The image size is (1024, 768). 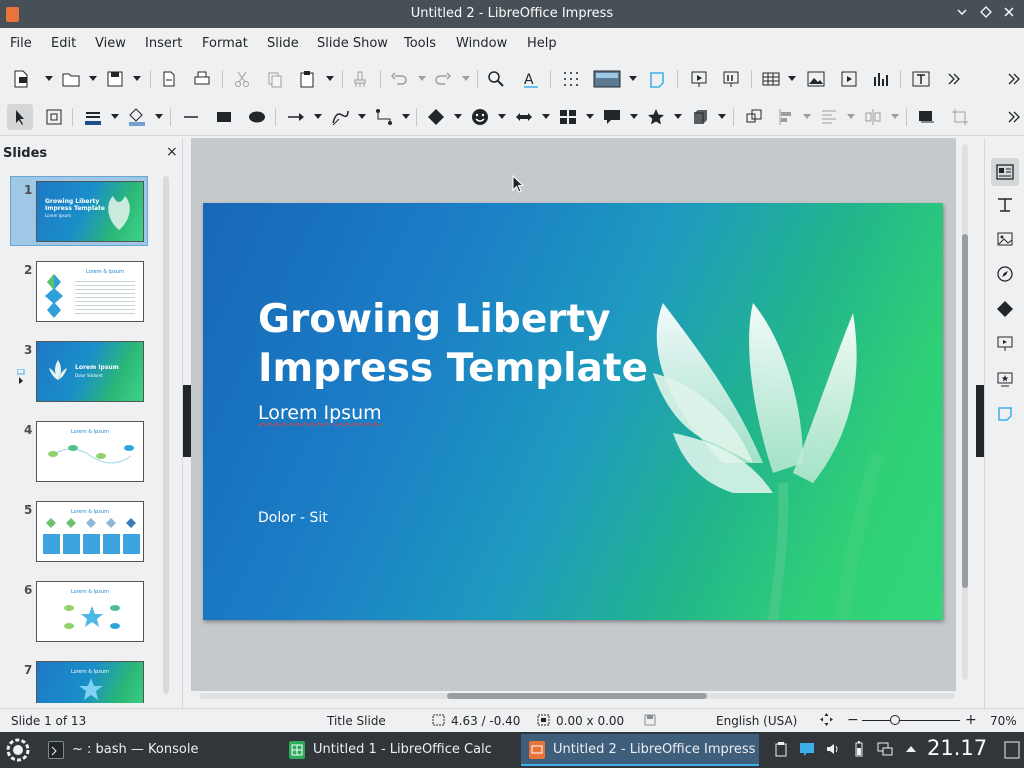 I want to click on slide-footer-text: Dolor - Sit, so click(x=293, y=518).